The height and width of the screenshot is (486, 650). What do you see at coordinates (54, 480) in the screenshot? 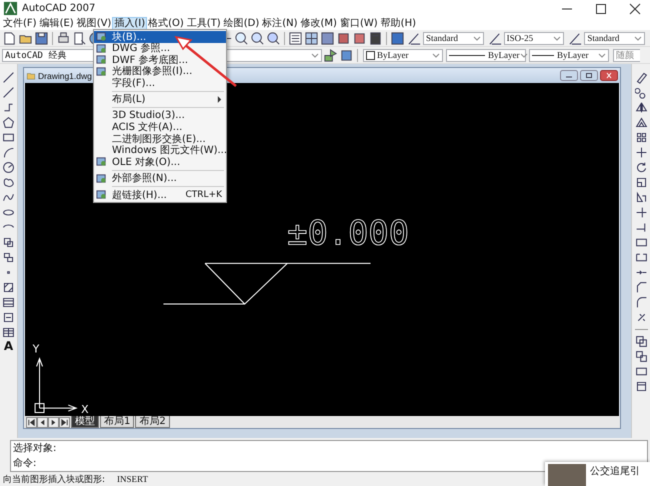
I see `status-prompt: 向当前图形插入块或图形:` at bounding box center [54, 480].